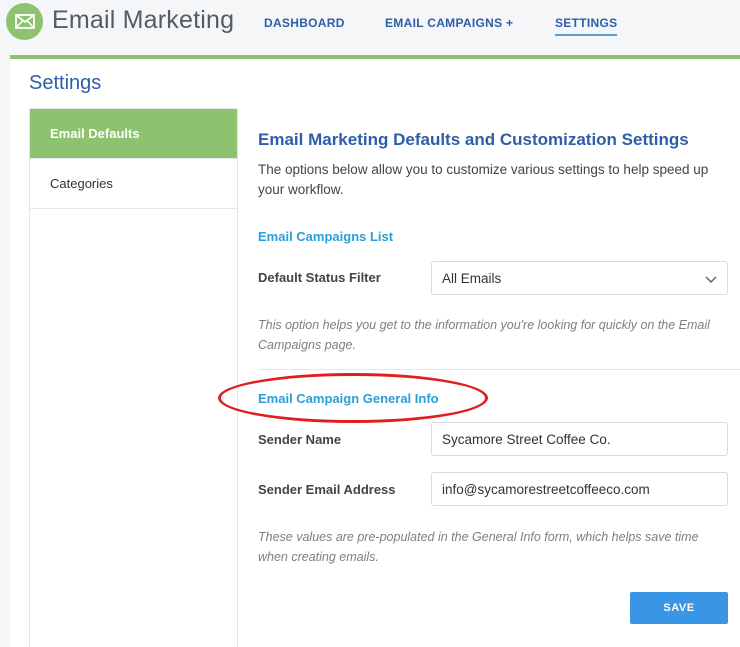 The image size is (740, 647). What do you see at coordinates (353, 398) in the screenshot?
I see `annotation-ellipse` at bounding box center [353, 398].